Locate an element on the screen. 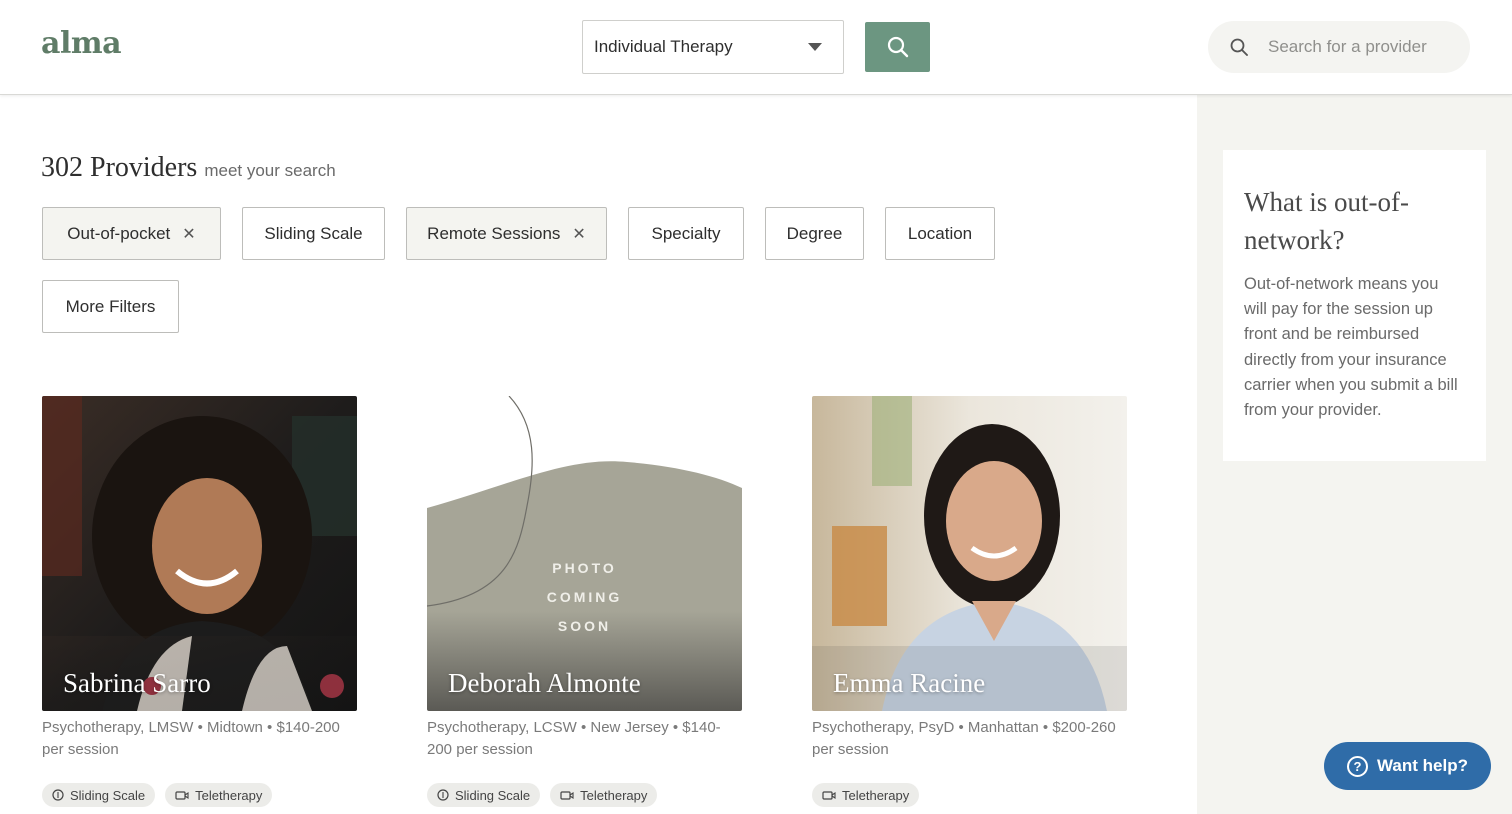 This screenshot has height=814, width=1512. top-header: alma Individual Therapy is located at coordinates (756, 47).